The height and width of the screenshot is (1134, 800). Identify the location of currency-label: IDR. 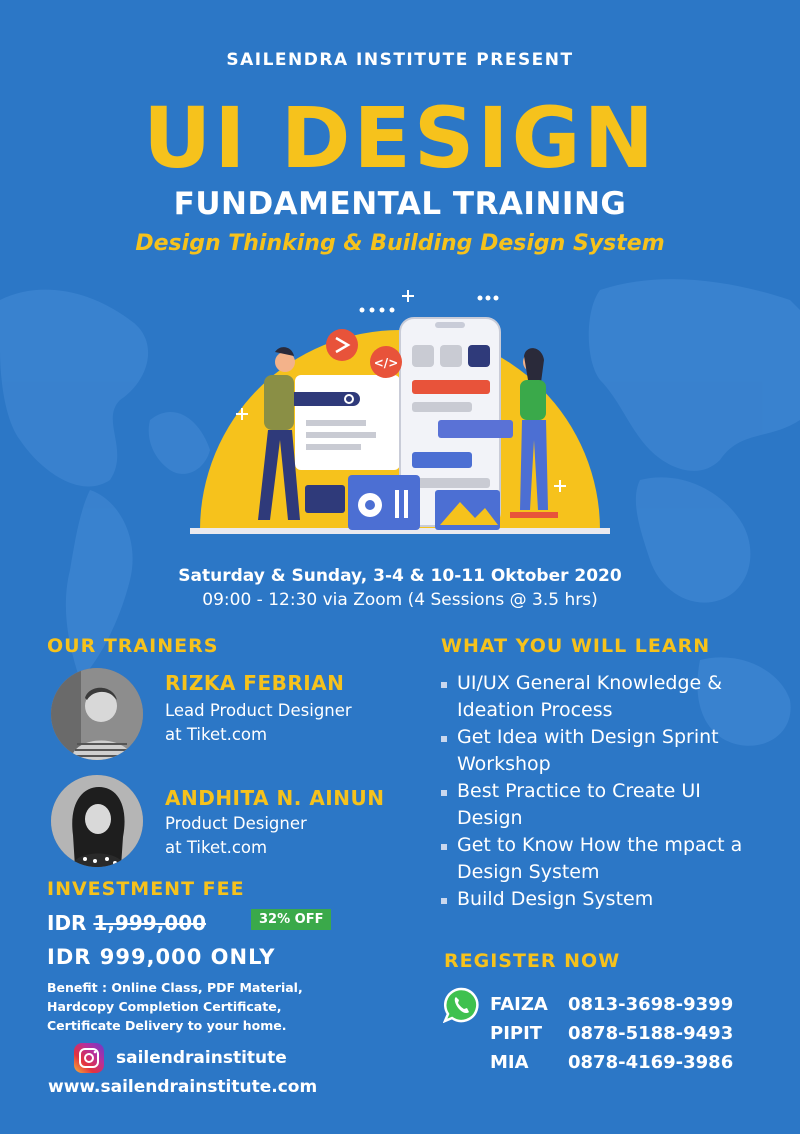
(67, 923).